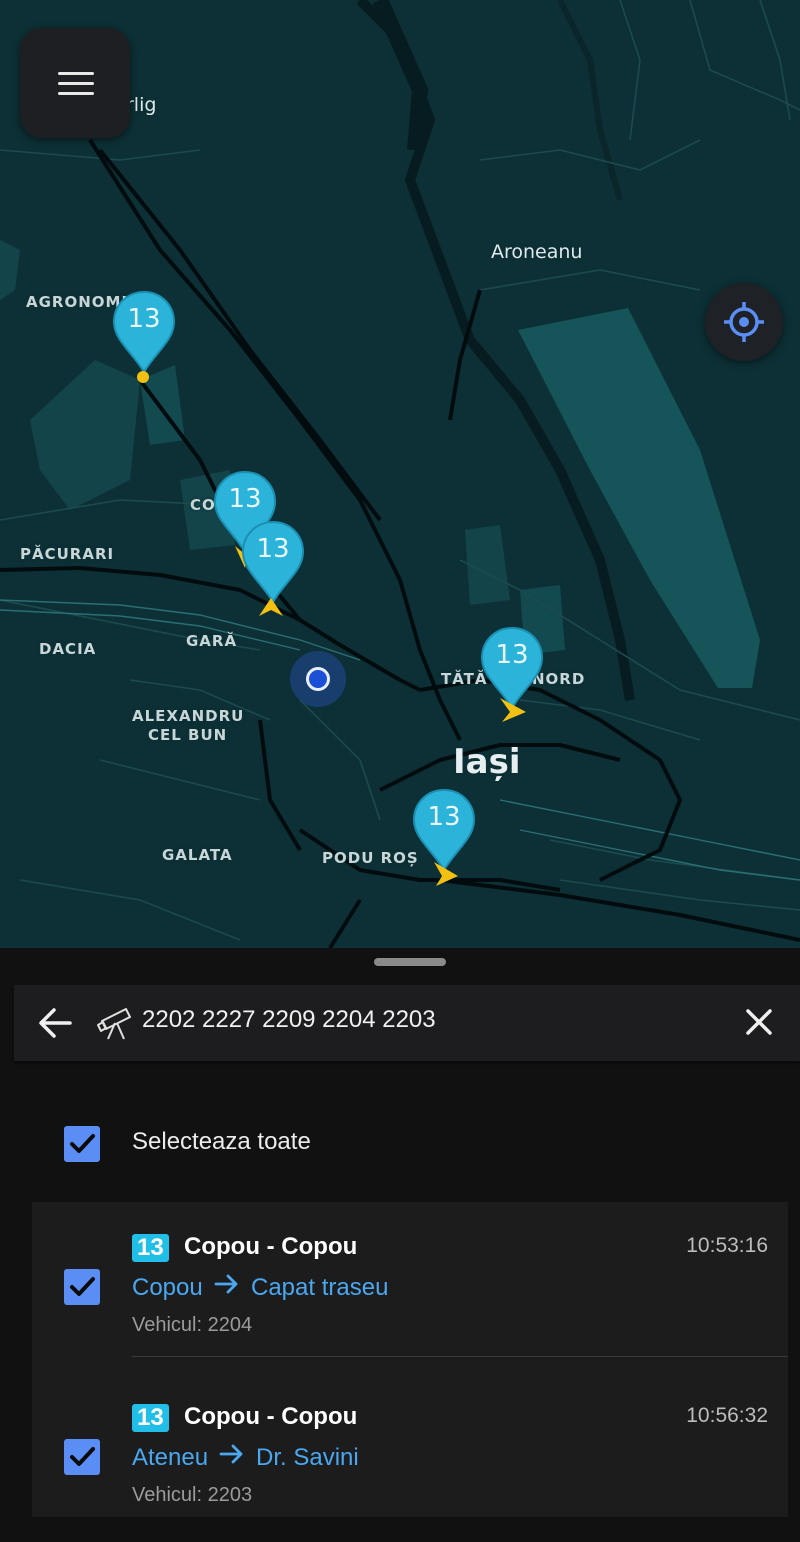 This screenshot has height=1542, width=800. I want to click on from-stop: Copou, so click(167, 1287).